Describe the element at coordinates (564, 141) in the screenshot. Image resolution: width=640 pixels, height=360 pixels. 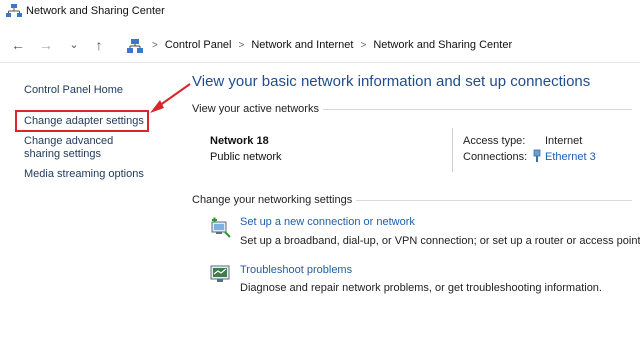
I see `access-type-value: Internet` at that location.